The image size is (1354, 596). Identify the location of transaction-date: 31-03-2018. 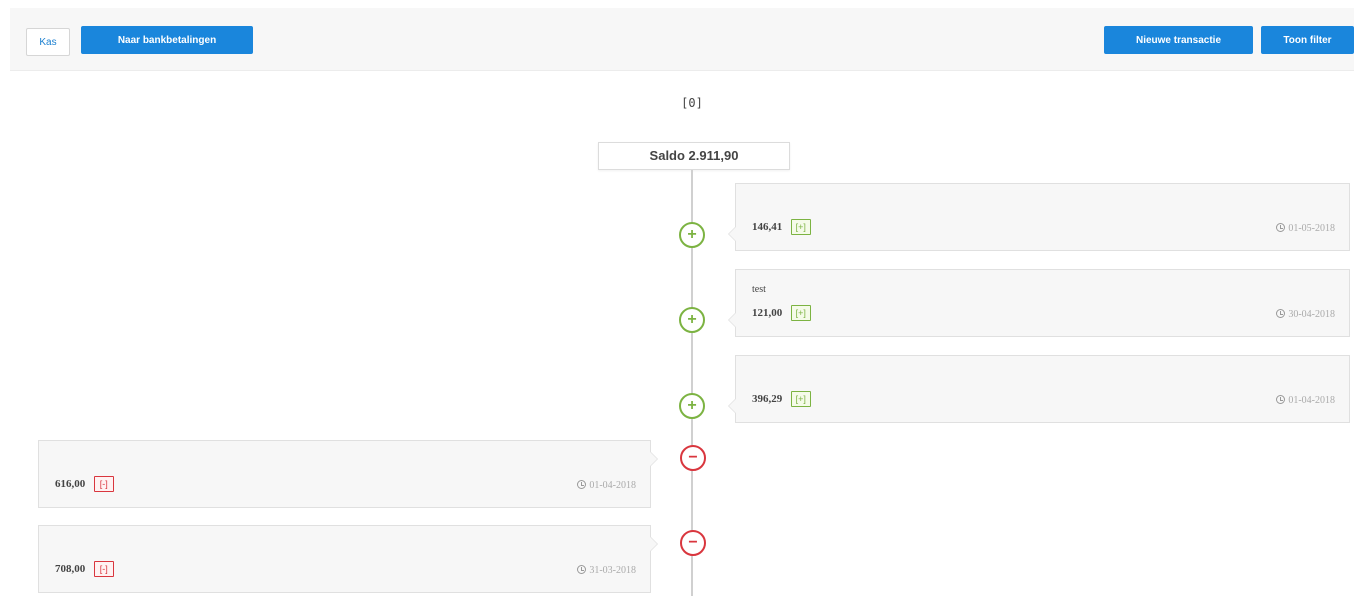
(606, 570).